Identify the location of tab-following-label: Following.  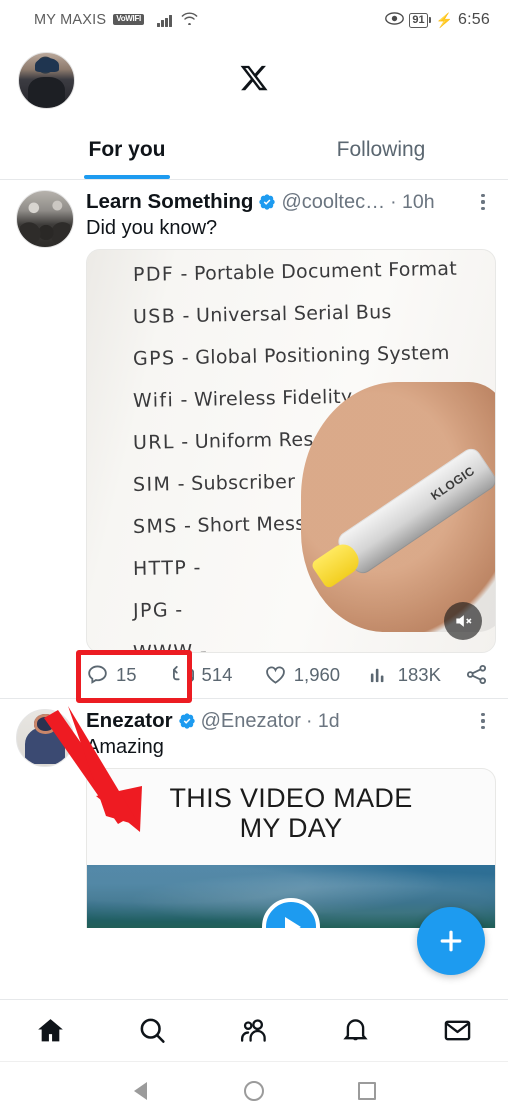
(381, 149).